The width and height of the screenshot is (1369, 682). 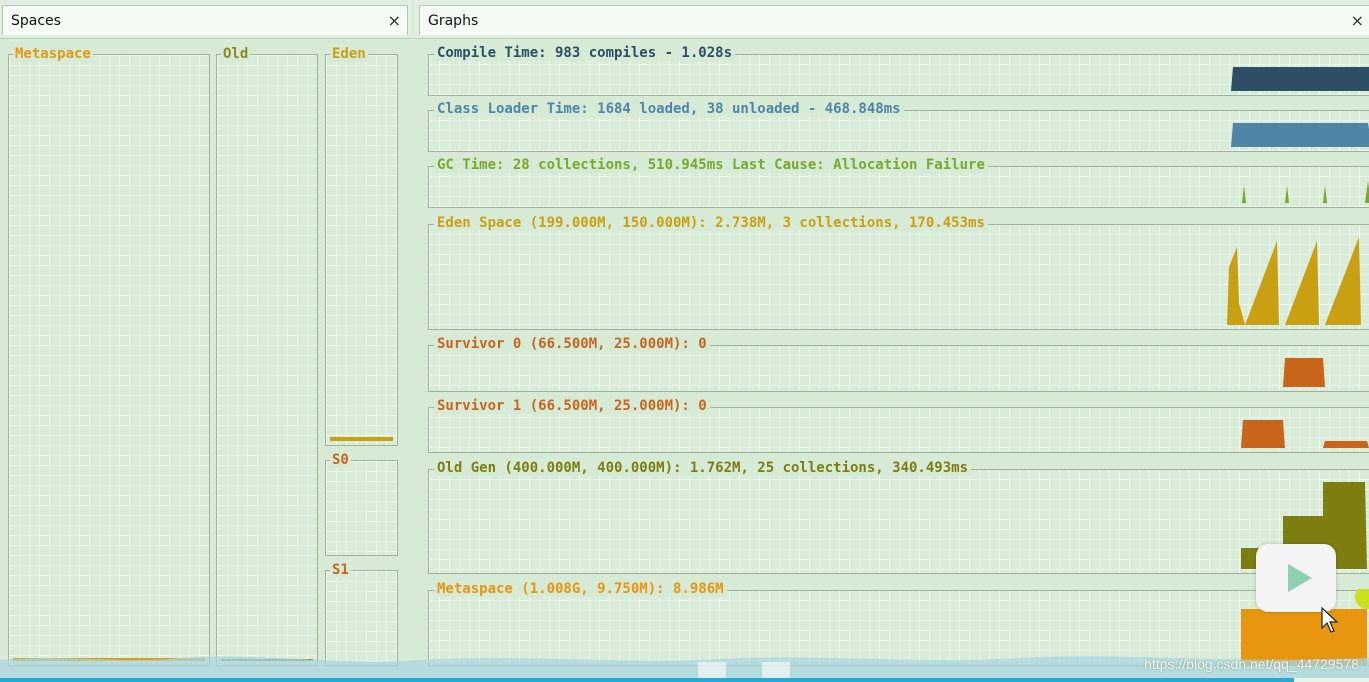 I want to click on eden-fill-bar, so click(x=361, y=439).